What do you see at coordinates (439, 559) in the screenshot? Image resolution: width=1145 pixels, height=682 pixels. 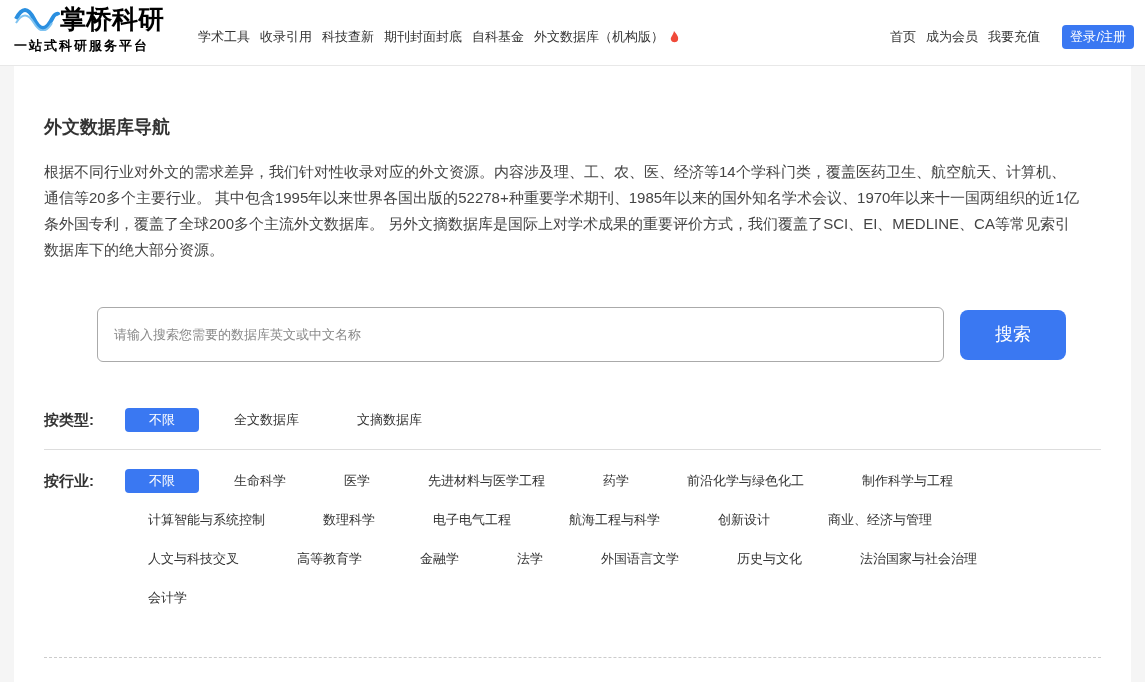 I see `filter-option: 金融学` at bounding box center [439, 559].